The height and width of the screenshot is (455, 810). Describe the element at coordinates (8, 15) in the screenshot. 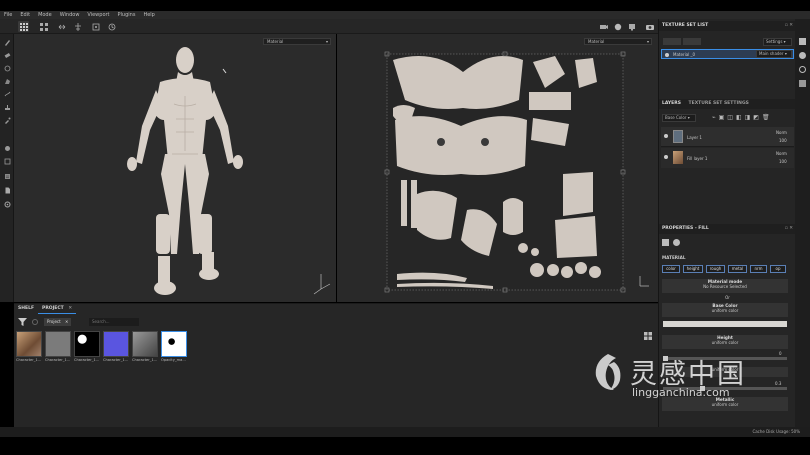

I see `menu-file: File` at that location.